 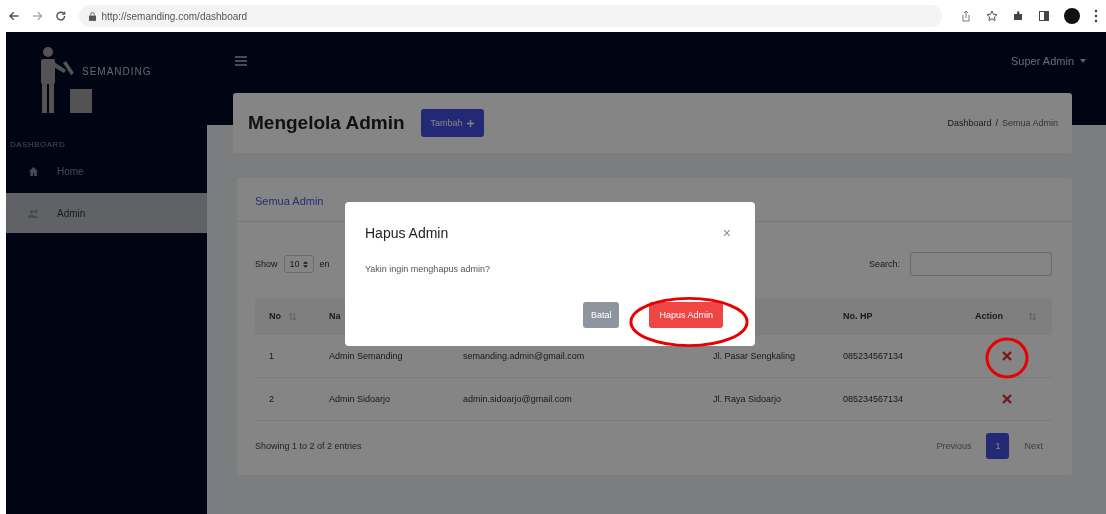 I want to click on brand-name: SEMANDING, so click(x=117, y=71).